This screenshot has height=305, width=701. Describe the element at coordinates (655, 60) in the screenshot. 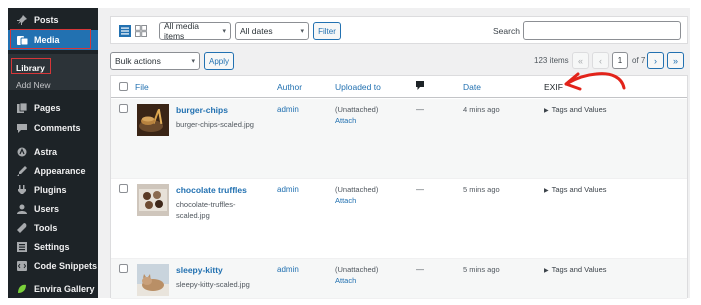

I see `next-page-button: ›` at that location.